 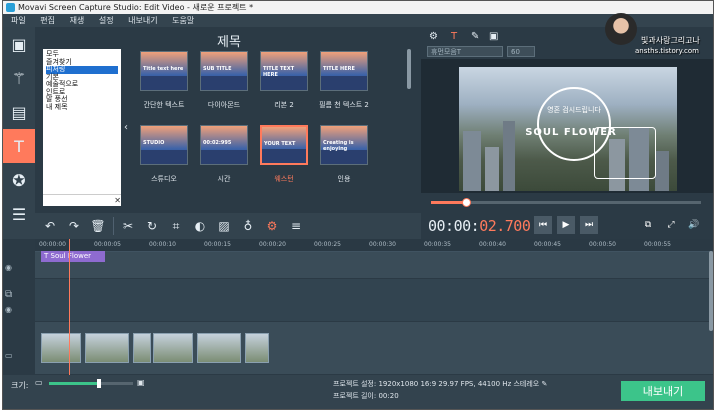 I want to click on list-icon: ☰, so click(x=19, y=214).